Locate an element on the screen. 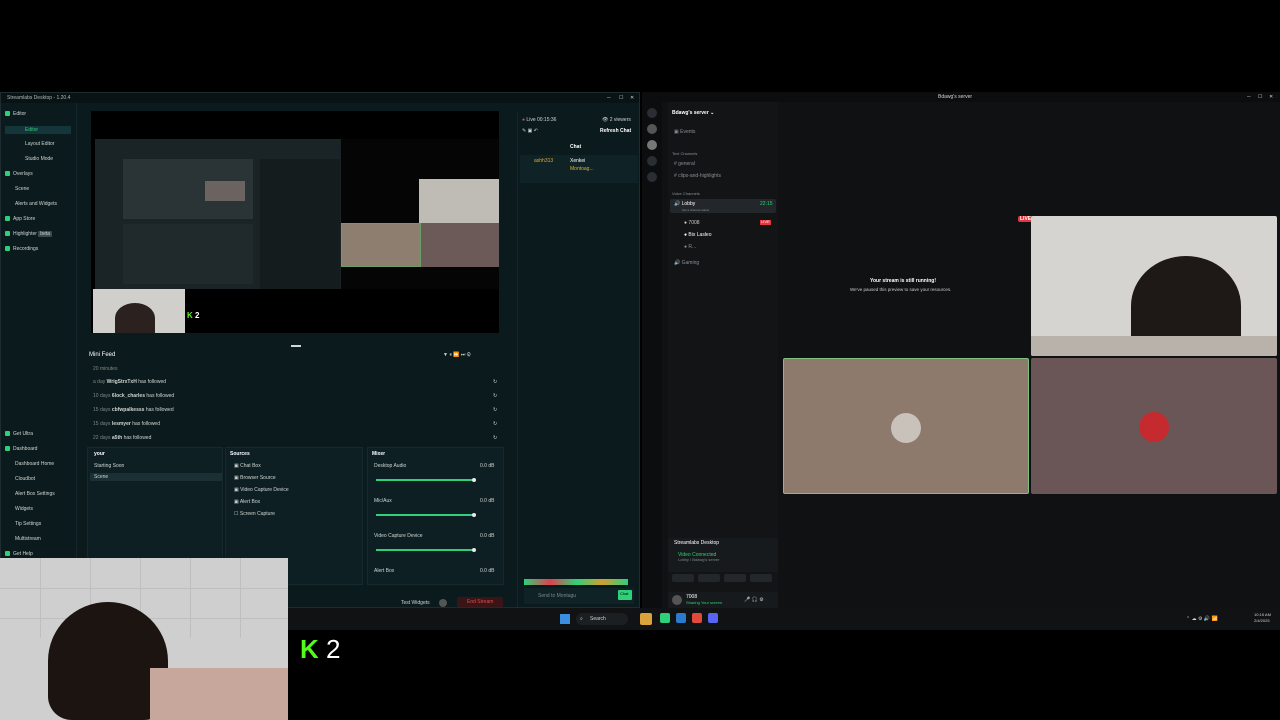  mixer-channel-name: Video Capture Device is located at coordinates (398, 536).